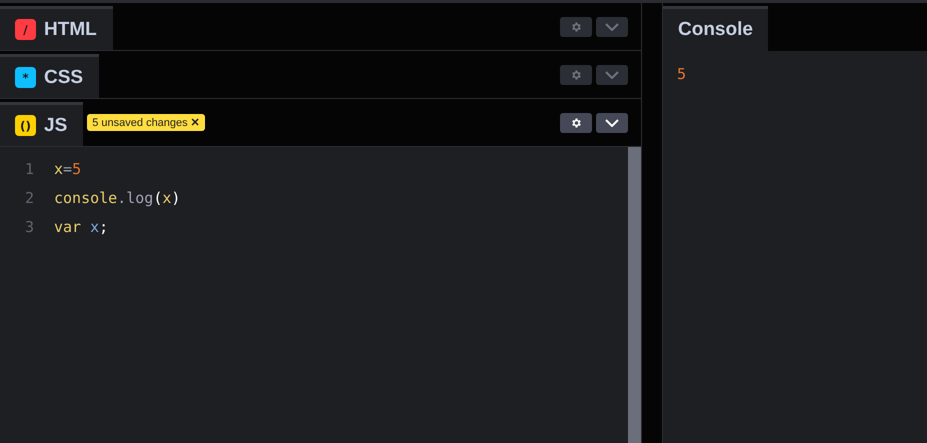  Describe the element at coordinates (29, 227) in the screenshot. I see `line-number: 3` at that location.